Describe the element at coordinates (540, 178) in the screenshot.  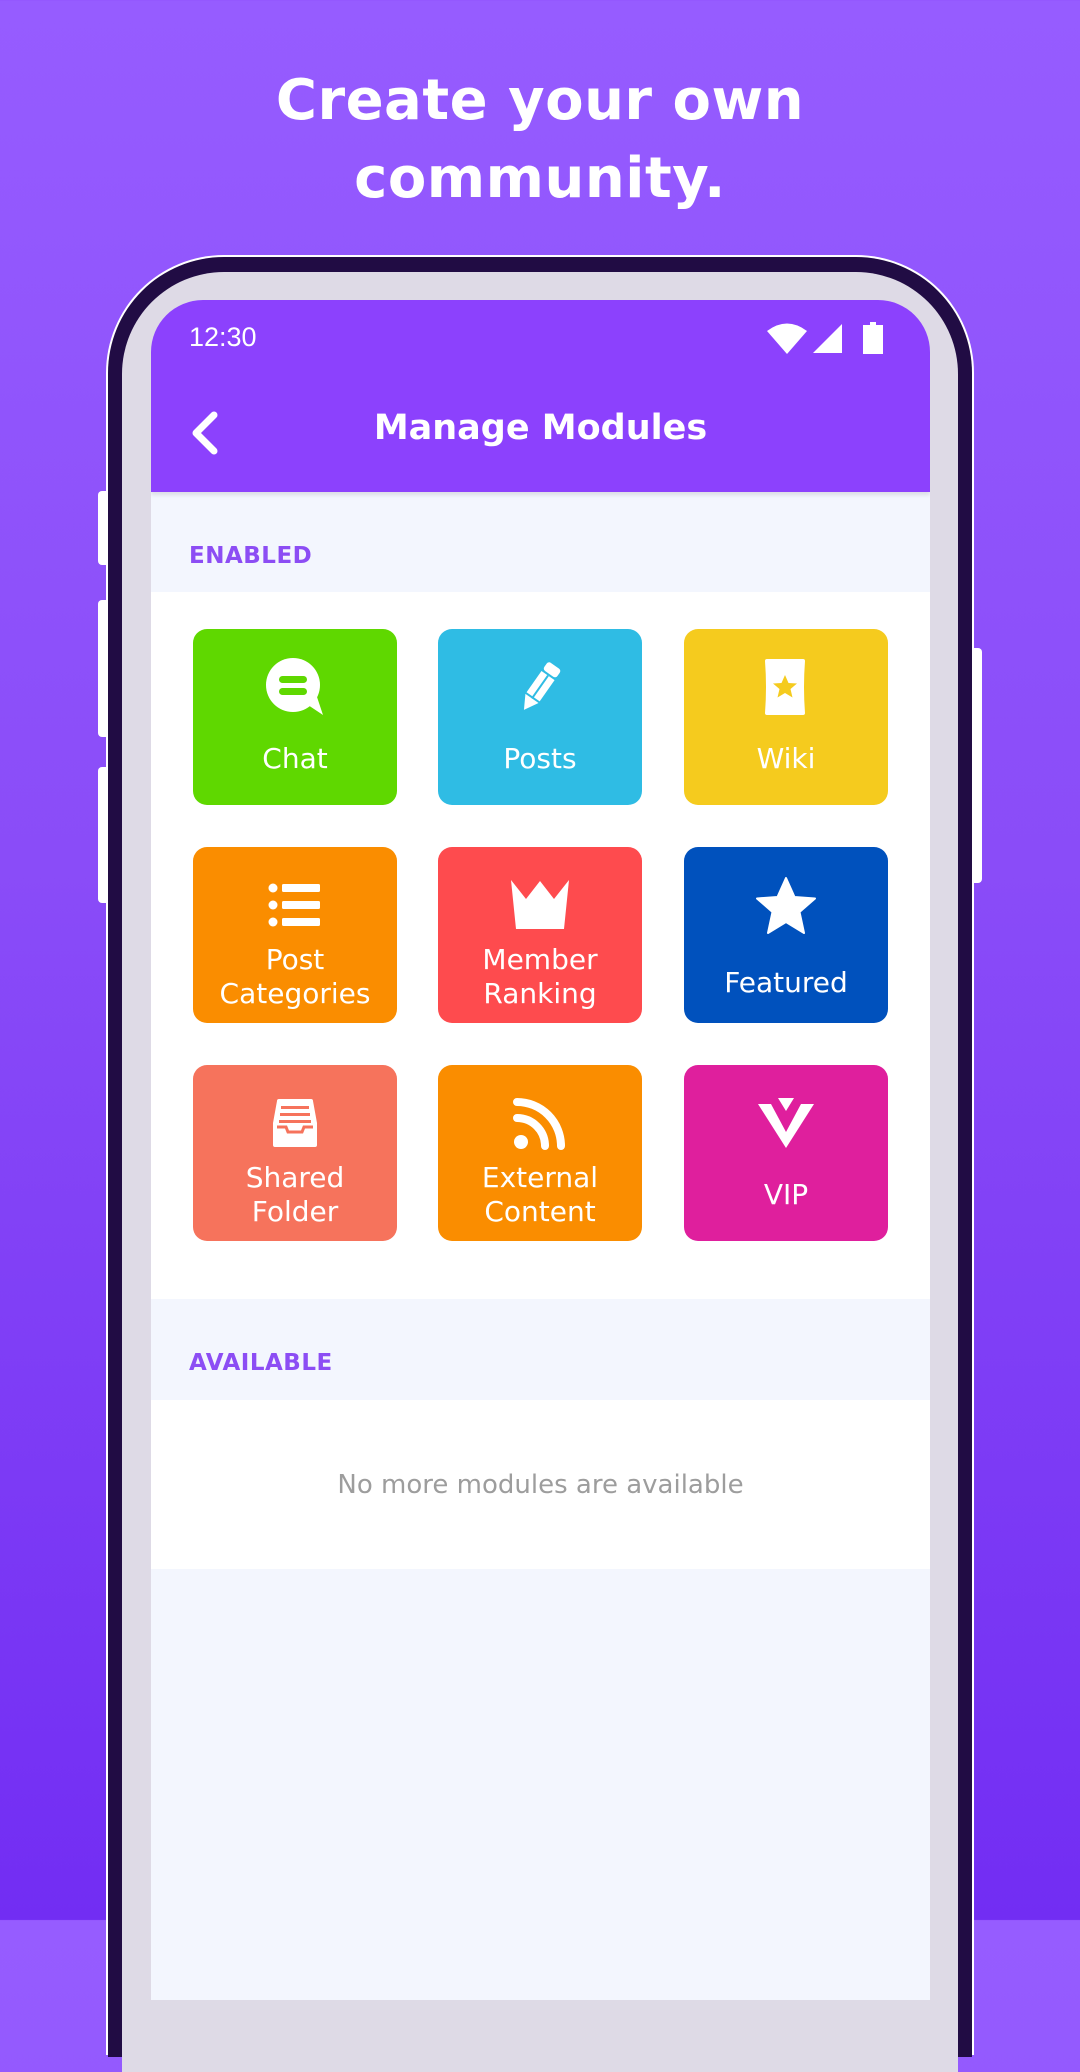
I see `headline-line-2: community.` at that location.